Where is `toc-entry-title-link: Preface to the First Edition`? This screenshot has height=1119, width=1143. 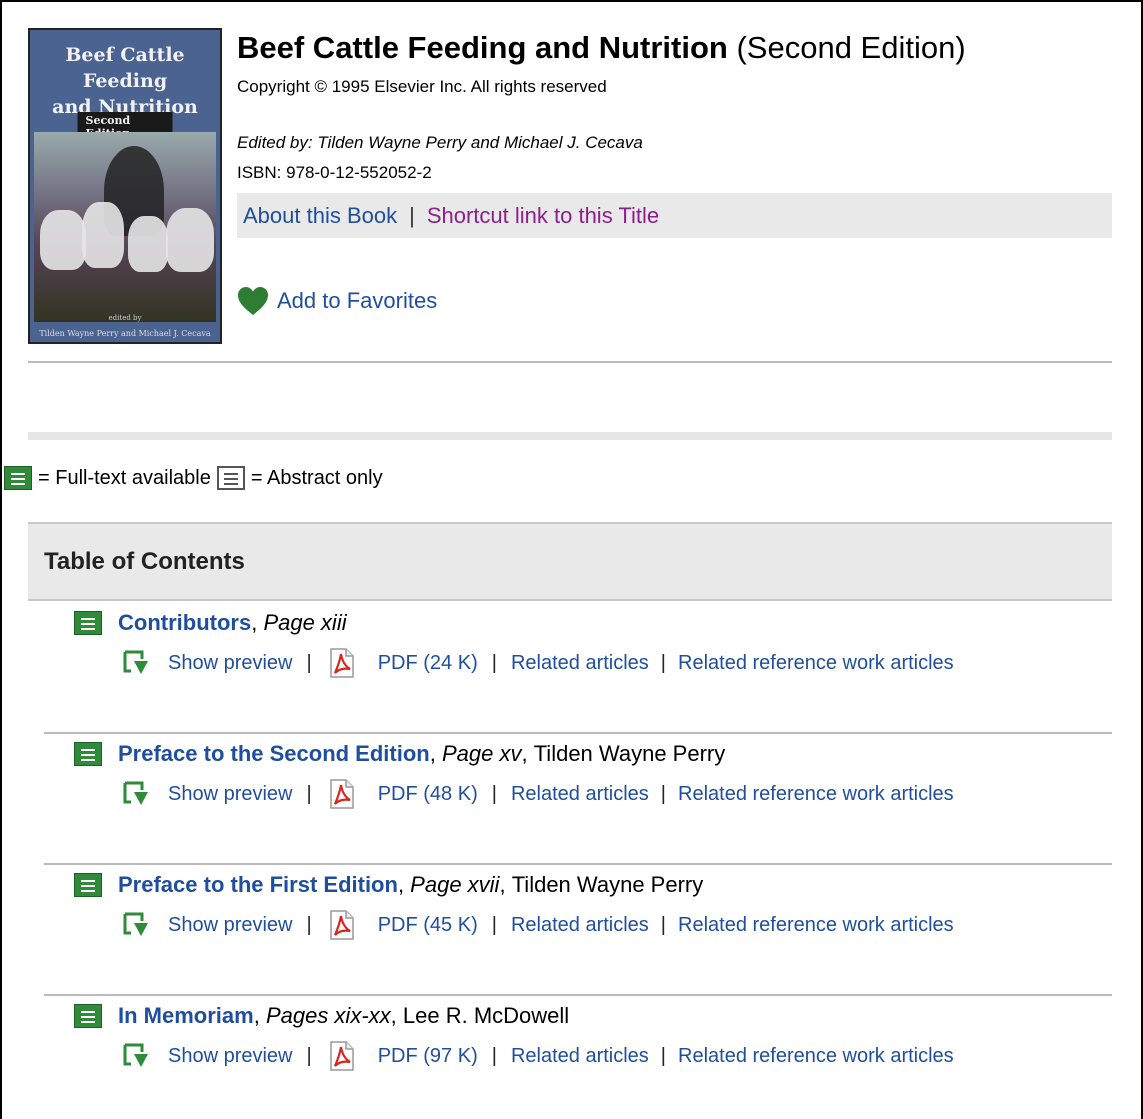 toc-entry-title-link: Preface to the First Edition is located at coordinates (258, 885).